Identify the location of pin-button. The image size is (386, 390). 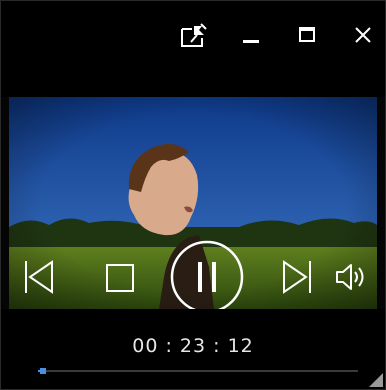
(195, 35).